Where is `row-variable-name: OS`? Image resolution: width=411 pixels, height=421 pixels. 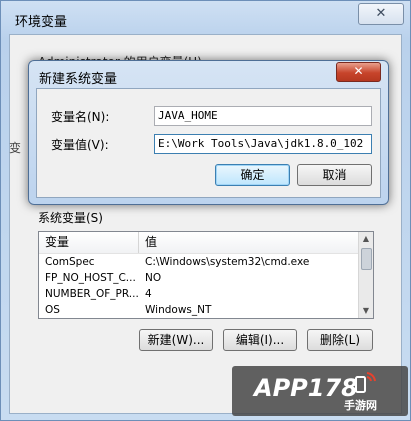
row-variable-name: OS is located at coordinates (52, 310).